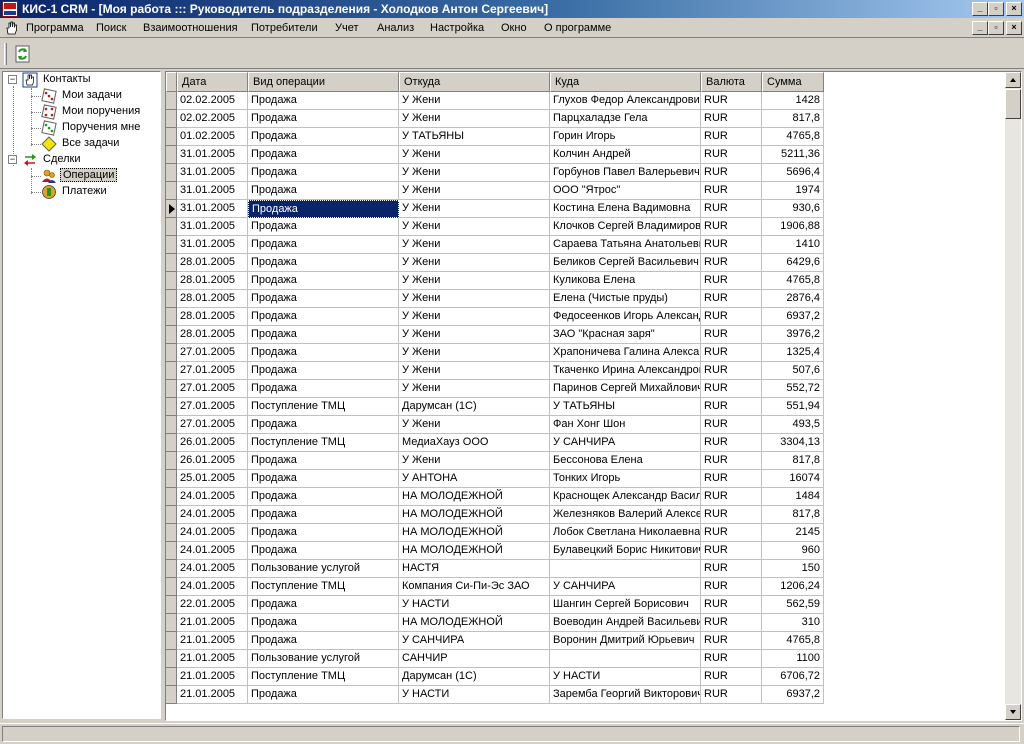 The image size is (1024, 744). I want to click on cell-amount: 6429,6, so click(793, 263).